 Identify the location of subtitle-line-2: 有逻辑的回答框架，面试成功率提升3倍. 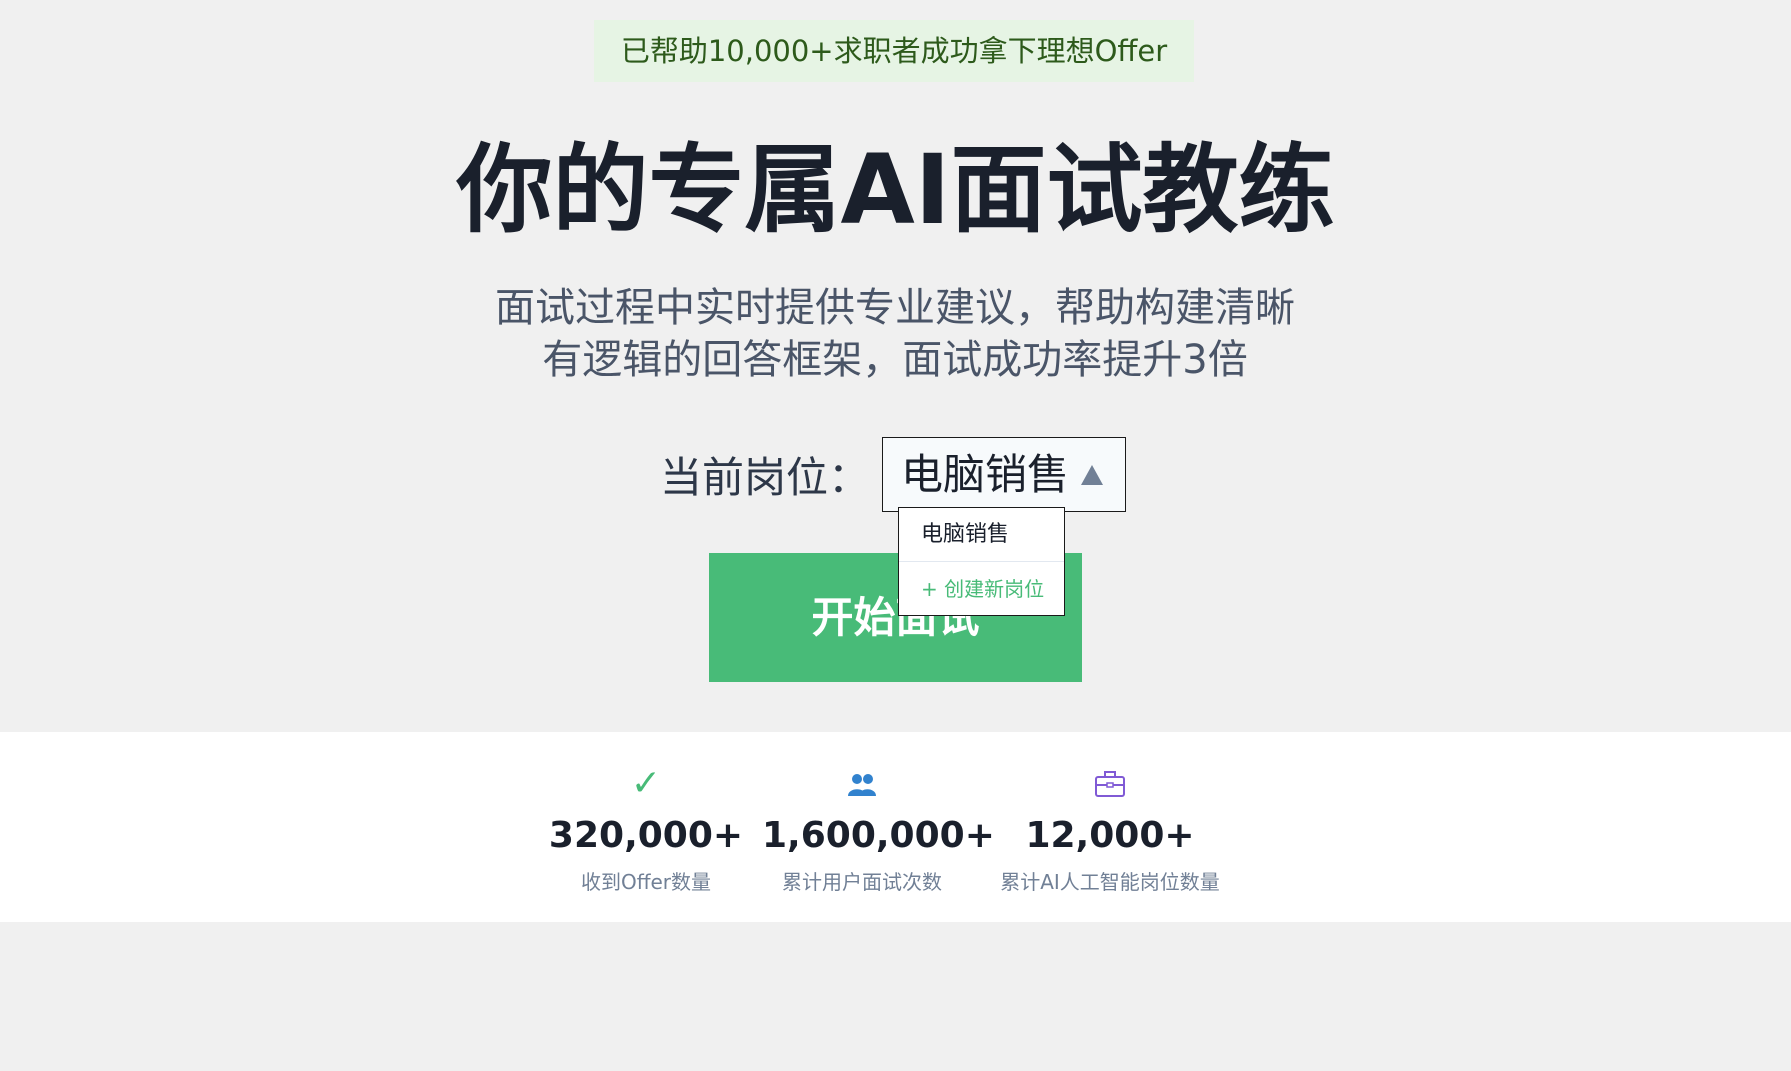
(895, 360).